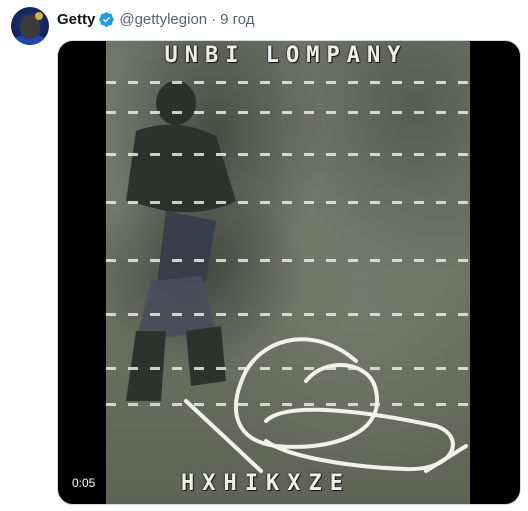  What do you see at coordinates (76, 19) in the screenshot?
I see `author-display-name: Getty` at bounding box center [76, 19].